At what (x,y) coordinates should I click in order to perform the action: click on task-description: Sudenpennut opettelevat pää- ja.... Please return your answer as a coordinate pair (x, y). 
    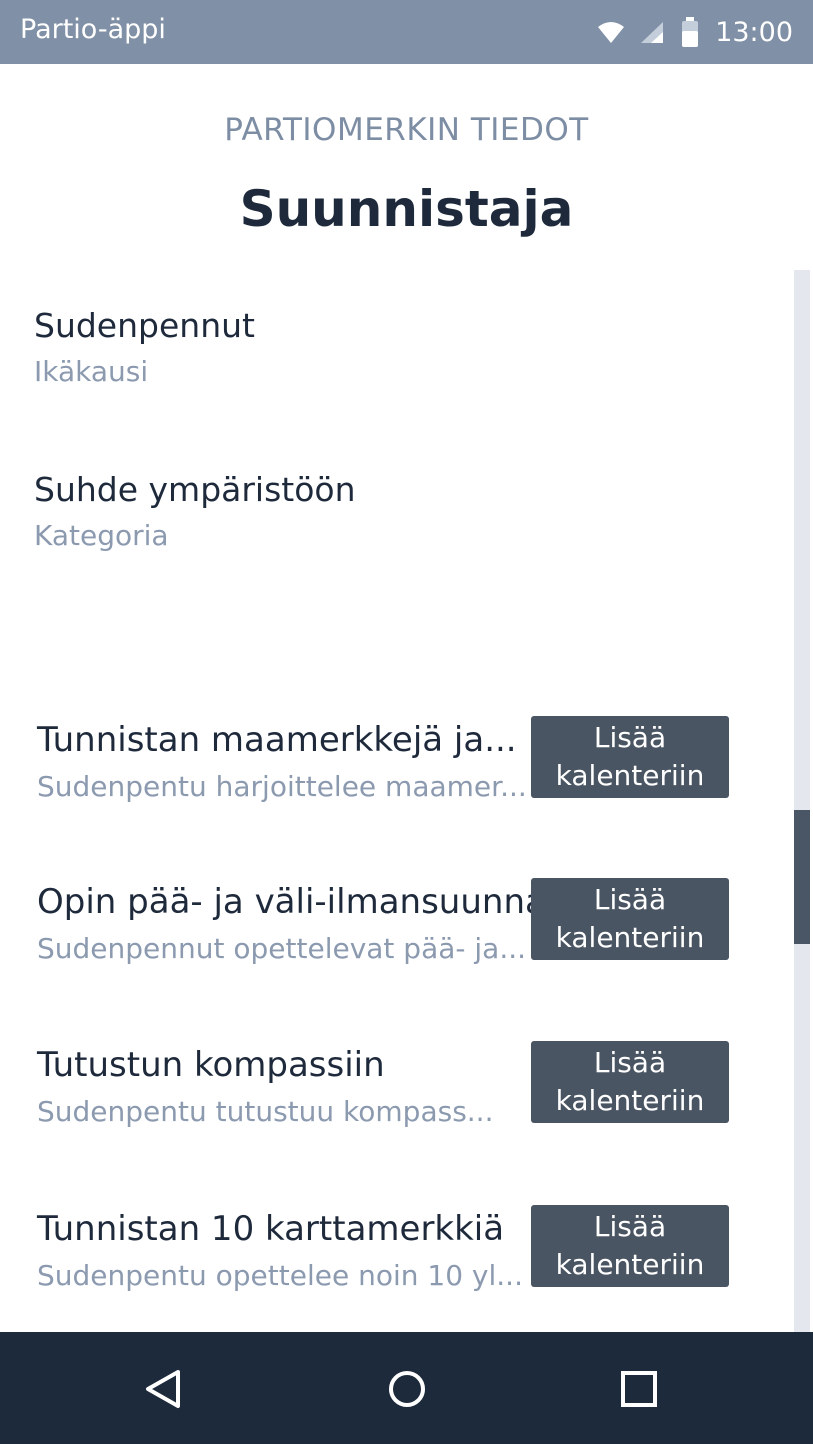
    Looking at the image, I should click on (282, 948).